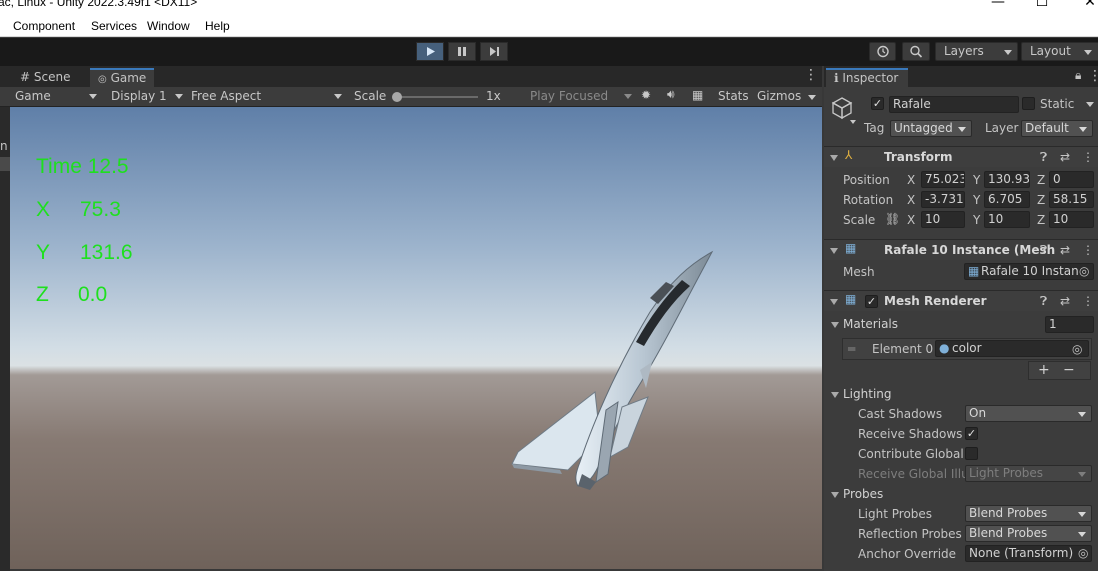 The height and width of the screenshot is (571, 1098). Describe the element at coordinates (931, 128) in the screenshot. I see `tag-dropdown: Untagged` at that location.